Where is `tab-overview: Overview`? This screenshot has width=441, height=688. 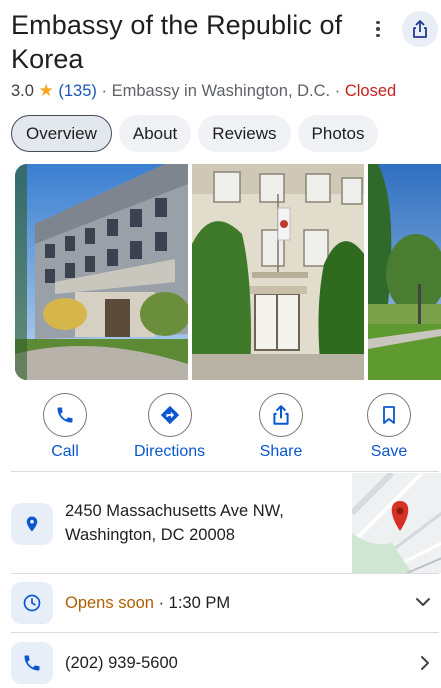 tab-overview: Overview is located at coordinates (61, 133).